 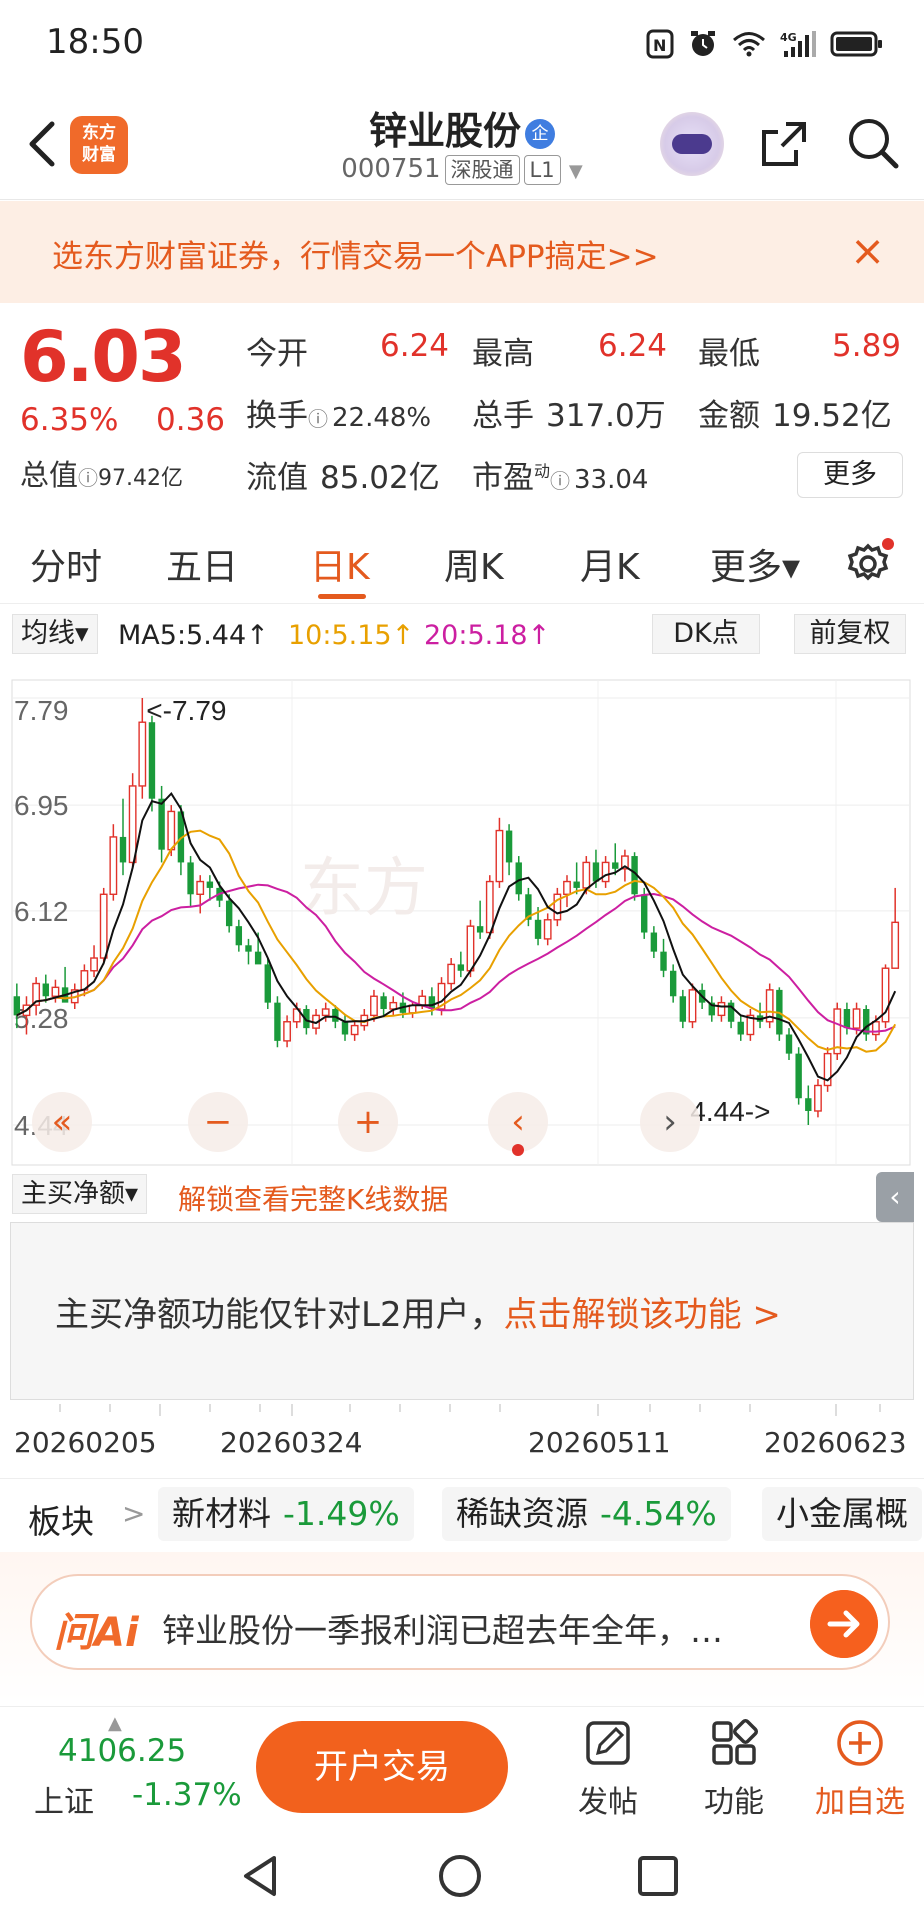 What do you see at coordinates (608, 1802) in the screenshot?
I see `post-label: 发帖` at bounding box center [608, 1802].